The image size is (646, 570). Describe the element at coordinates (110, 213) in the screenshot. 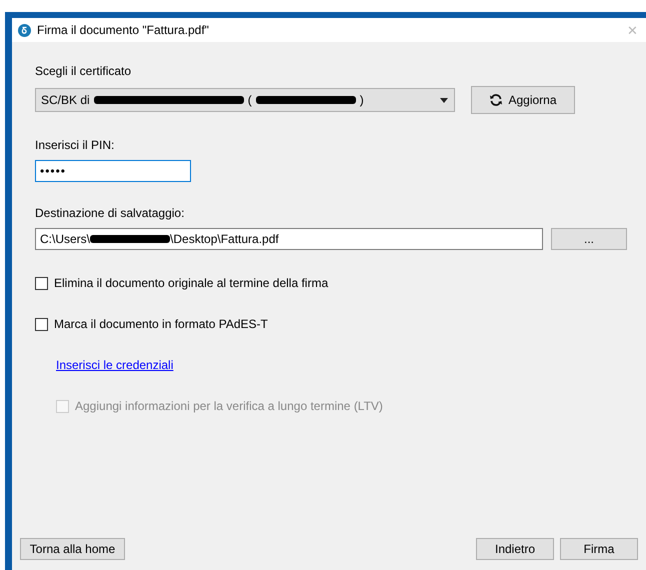

I see `field-label: Destinazione di salvataggio:` at that location.